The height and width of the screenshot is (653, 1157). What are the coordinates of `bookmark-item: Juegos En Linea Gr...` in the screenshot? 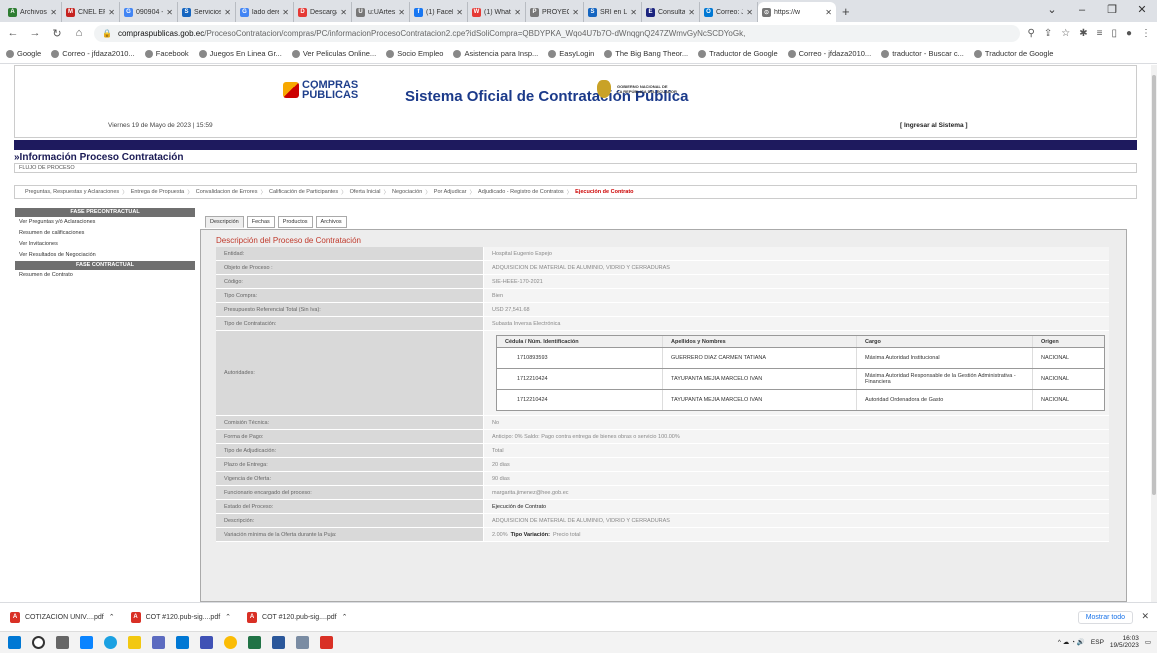 It's located at (240, 53).